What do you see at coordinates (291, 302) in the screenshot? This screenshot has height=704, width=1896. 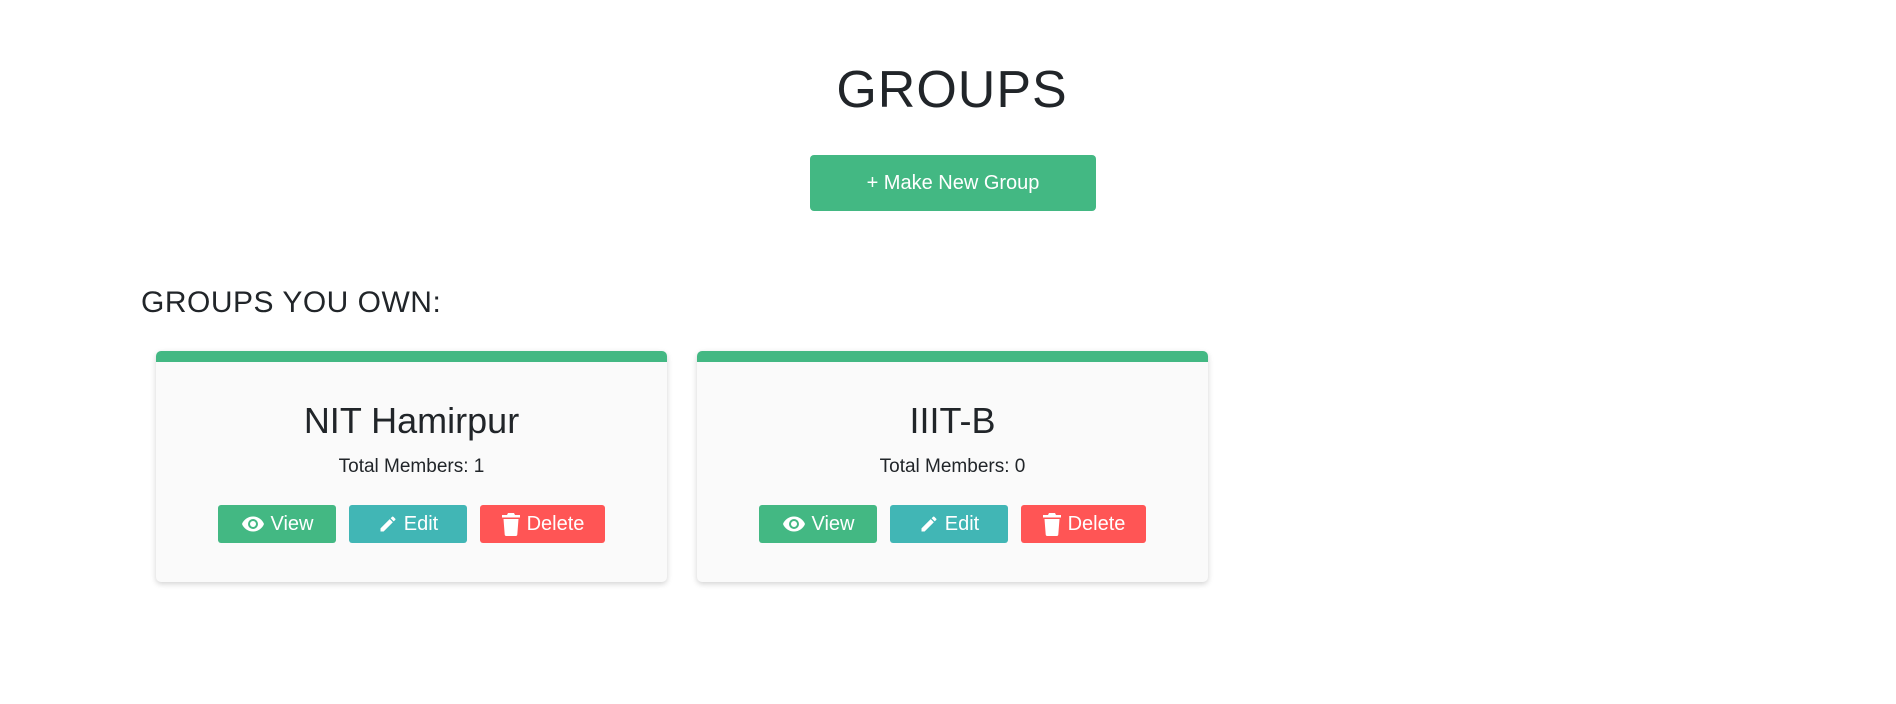 I see `groups-you-own-heading: GROUPS YOU OWN:` at bounding box center [291, 302].